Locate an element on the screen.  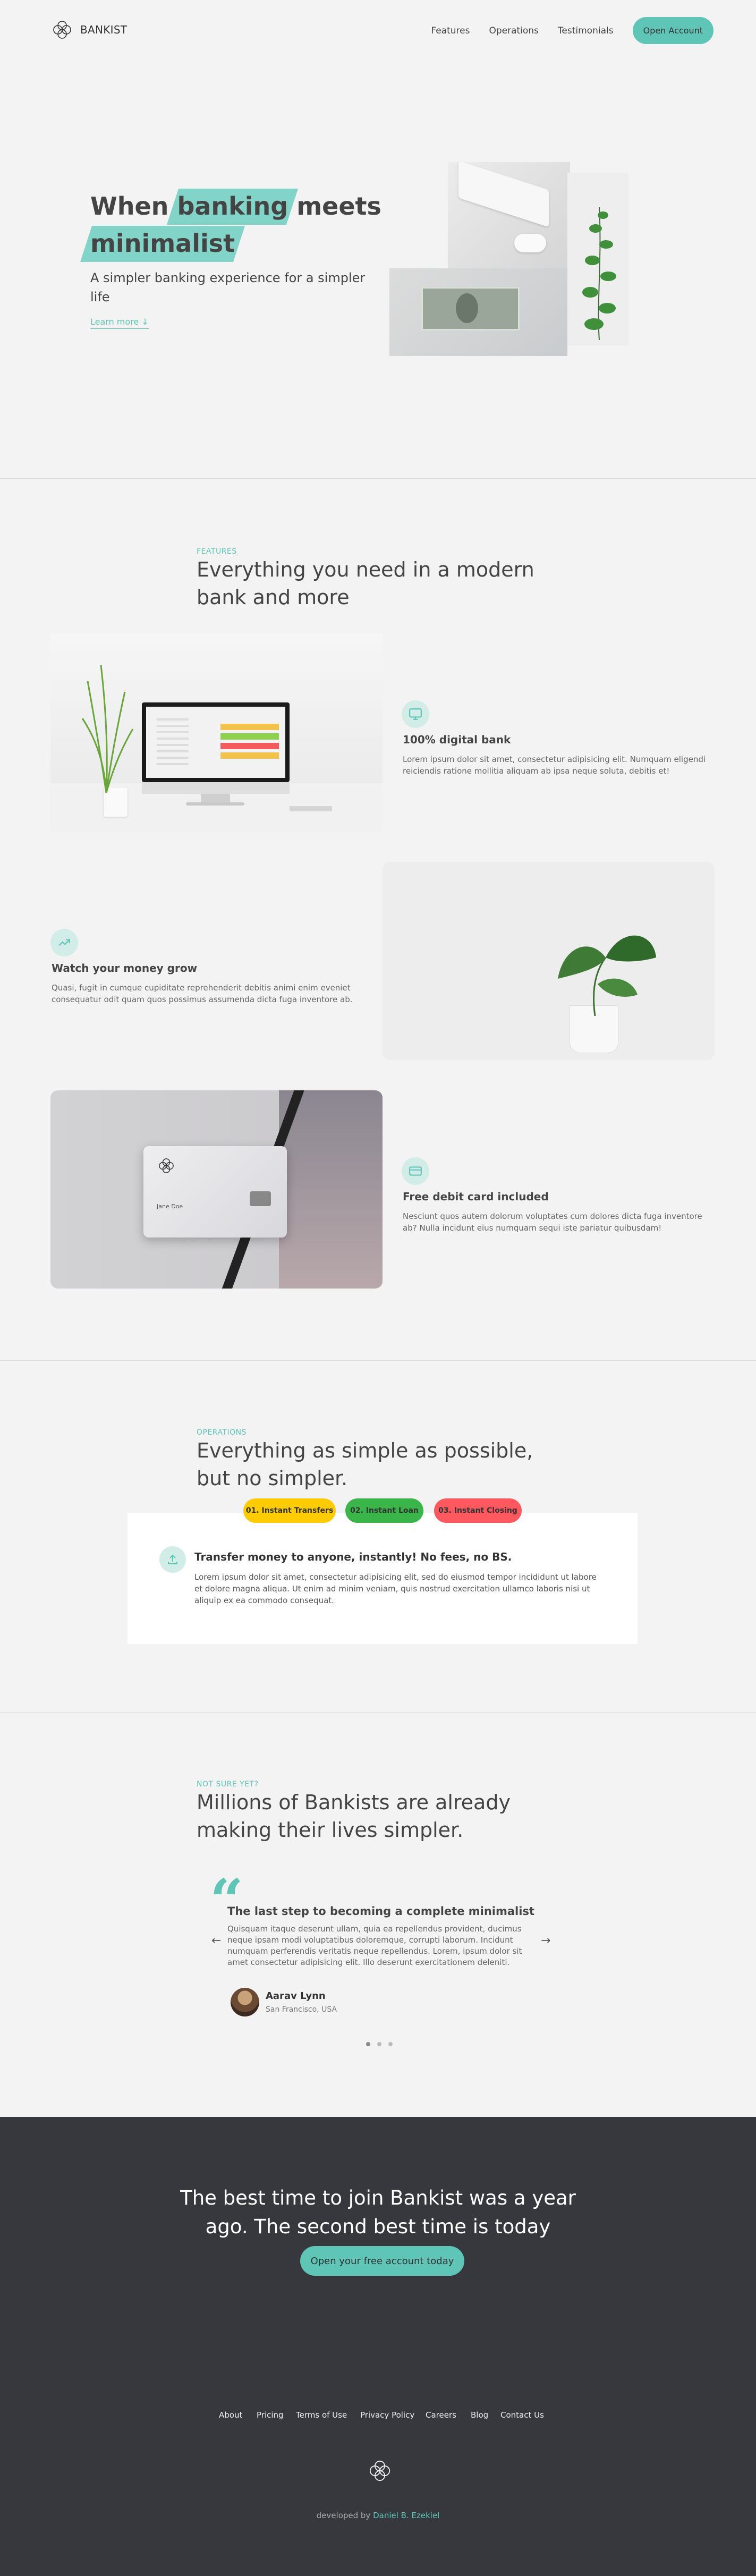
nav-link-operations: Operations is located at coordinates (513, 31).